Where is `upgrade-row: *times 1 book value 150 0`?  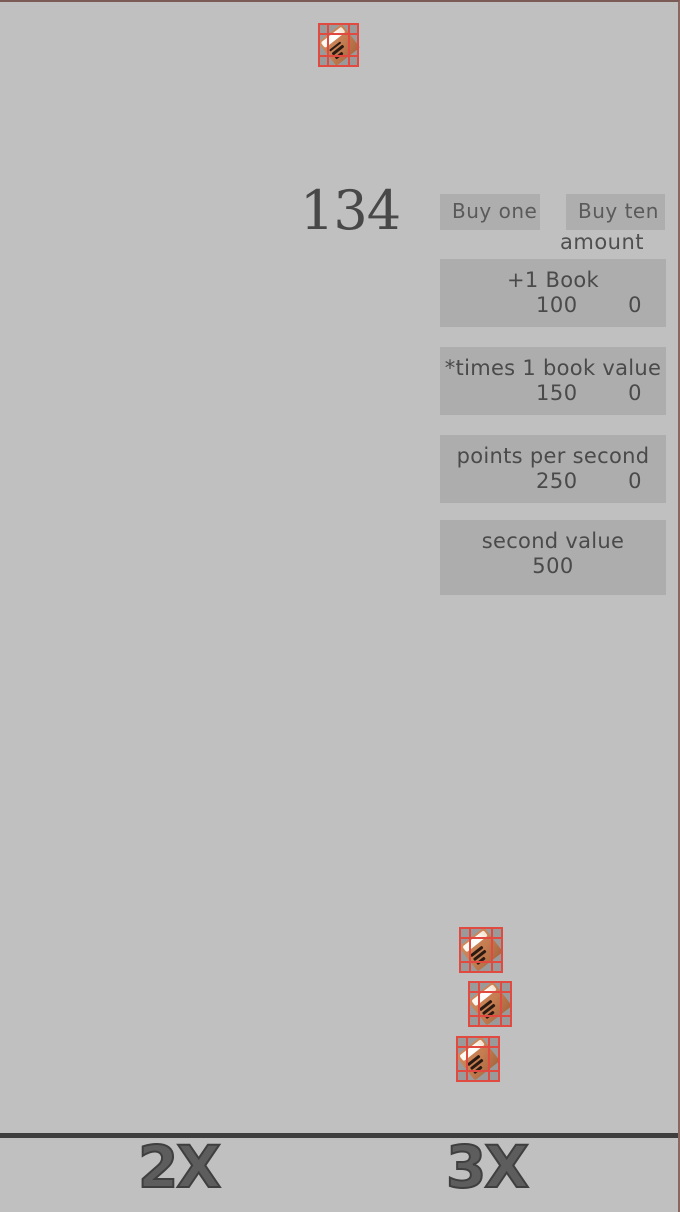
upgrade-row: *times 1 book value 150 0 is located at coordinates (553, 381).